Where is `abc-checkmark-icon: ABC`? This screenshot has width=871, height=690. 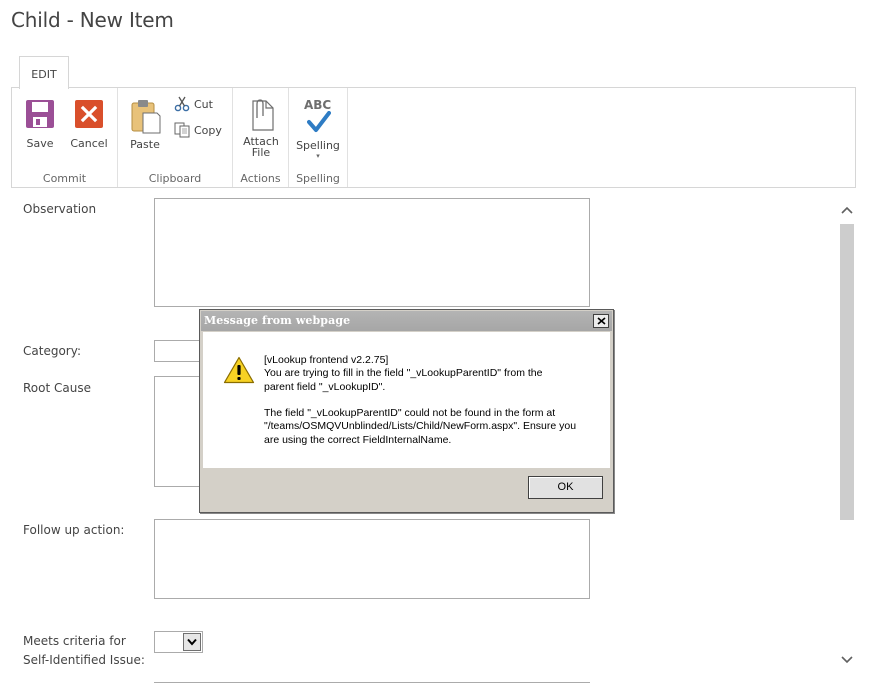
abc-checkmark-icon: ABC is located at coordinates (318, 115).